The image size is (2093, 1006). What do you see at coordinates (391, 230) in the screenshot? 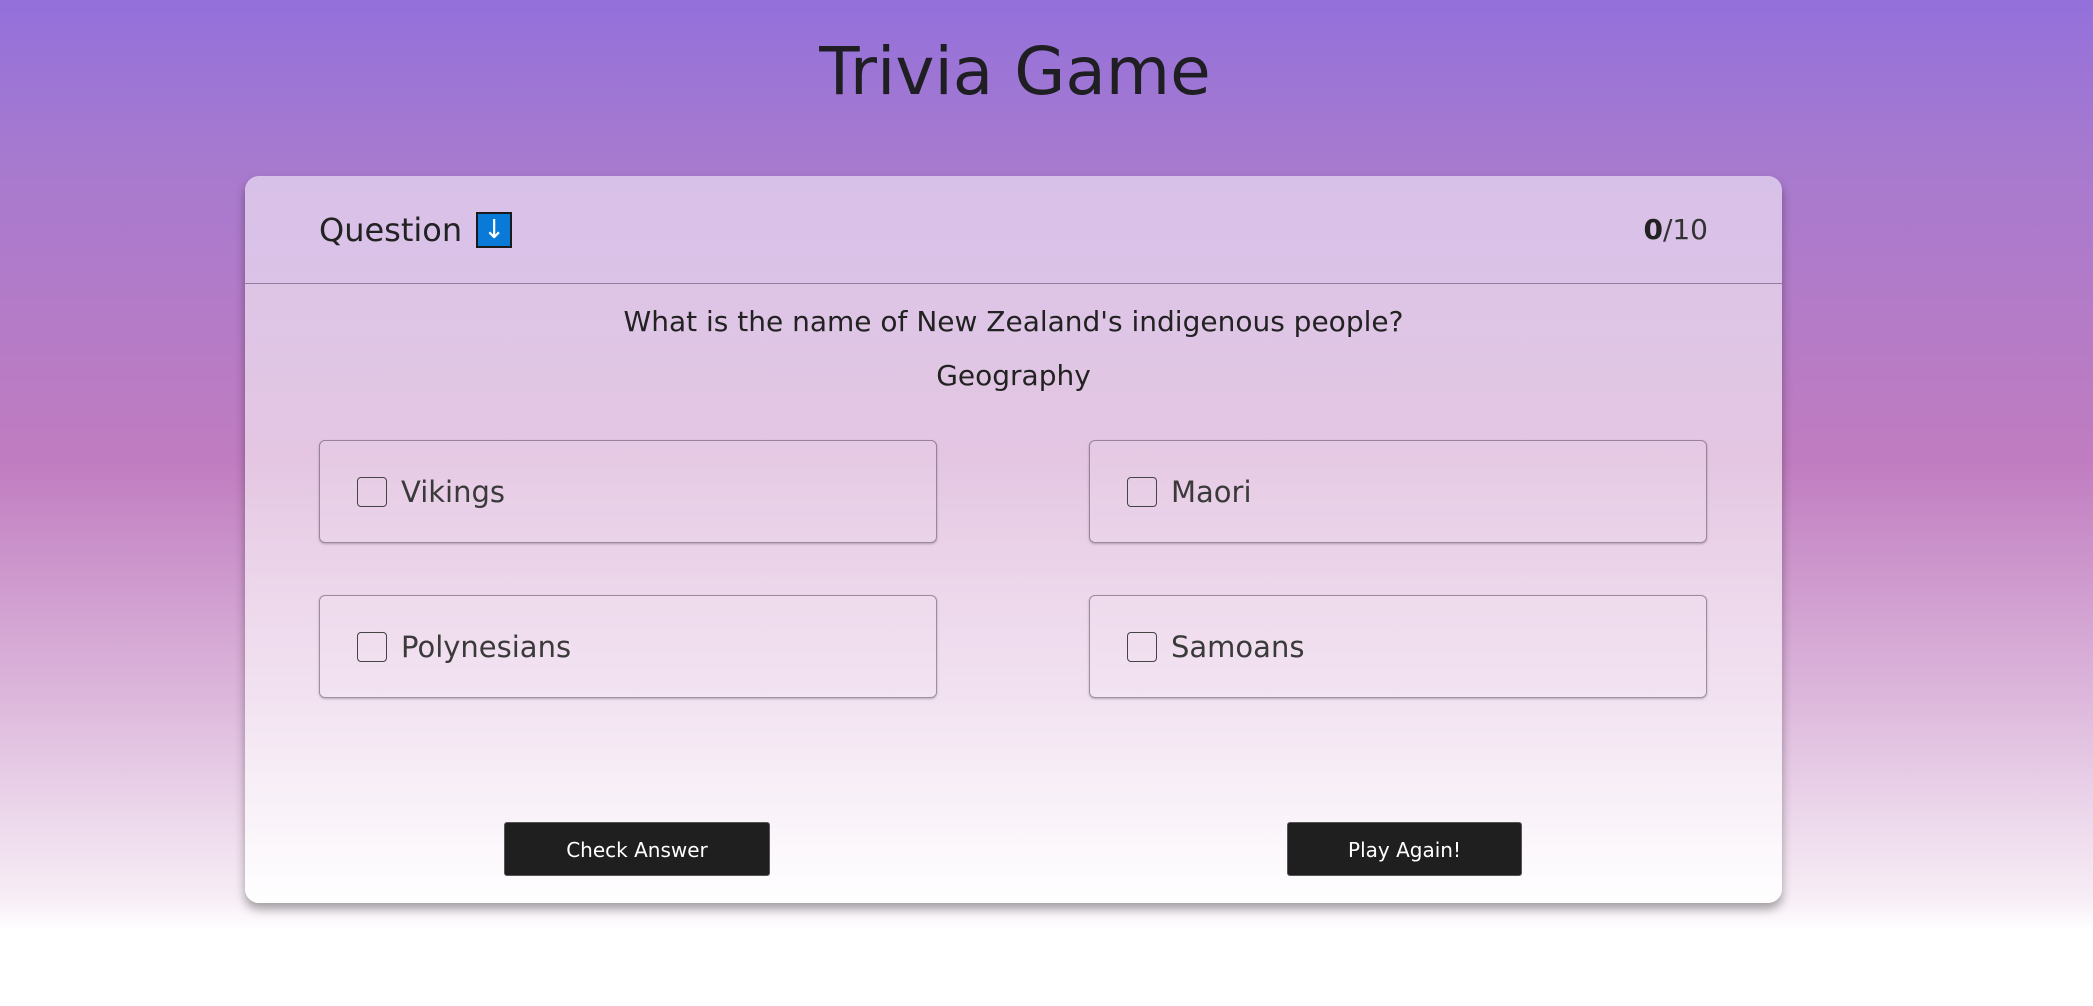
I see `question-label: Question` at bounding box center [391, 230].